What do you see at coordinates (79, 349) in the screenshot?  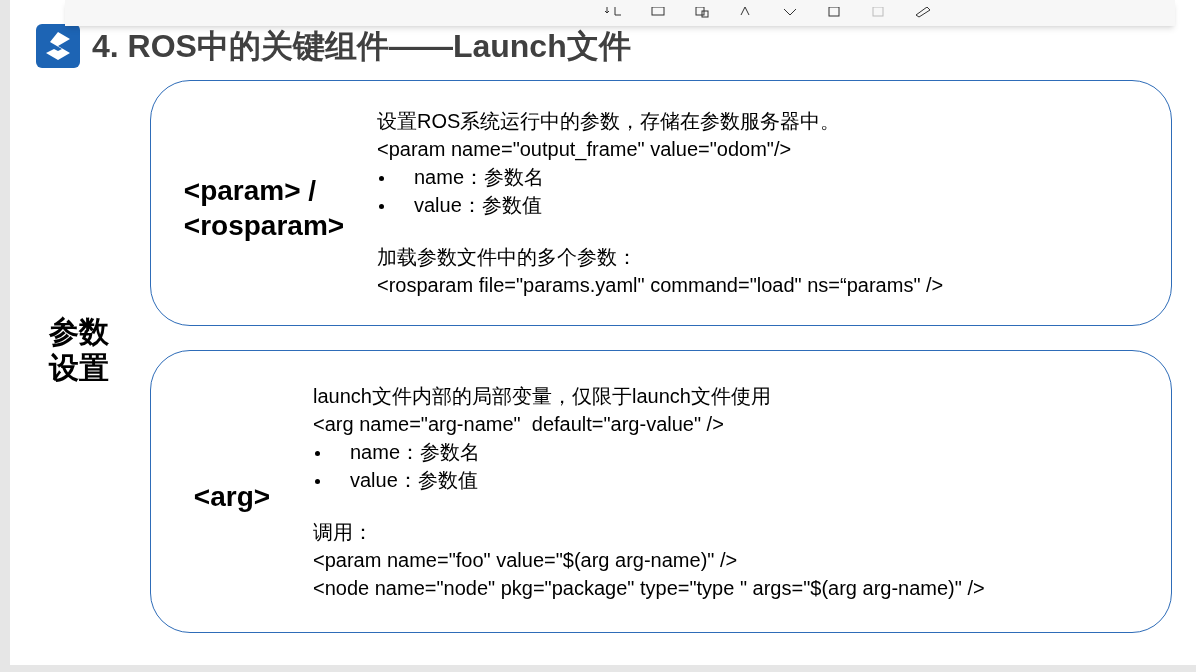 I see `section-label: 参数设置` at bounding box center [79, 349].